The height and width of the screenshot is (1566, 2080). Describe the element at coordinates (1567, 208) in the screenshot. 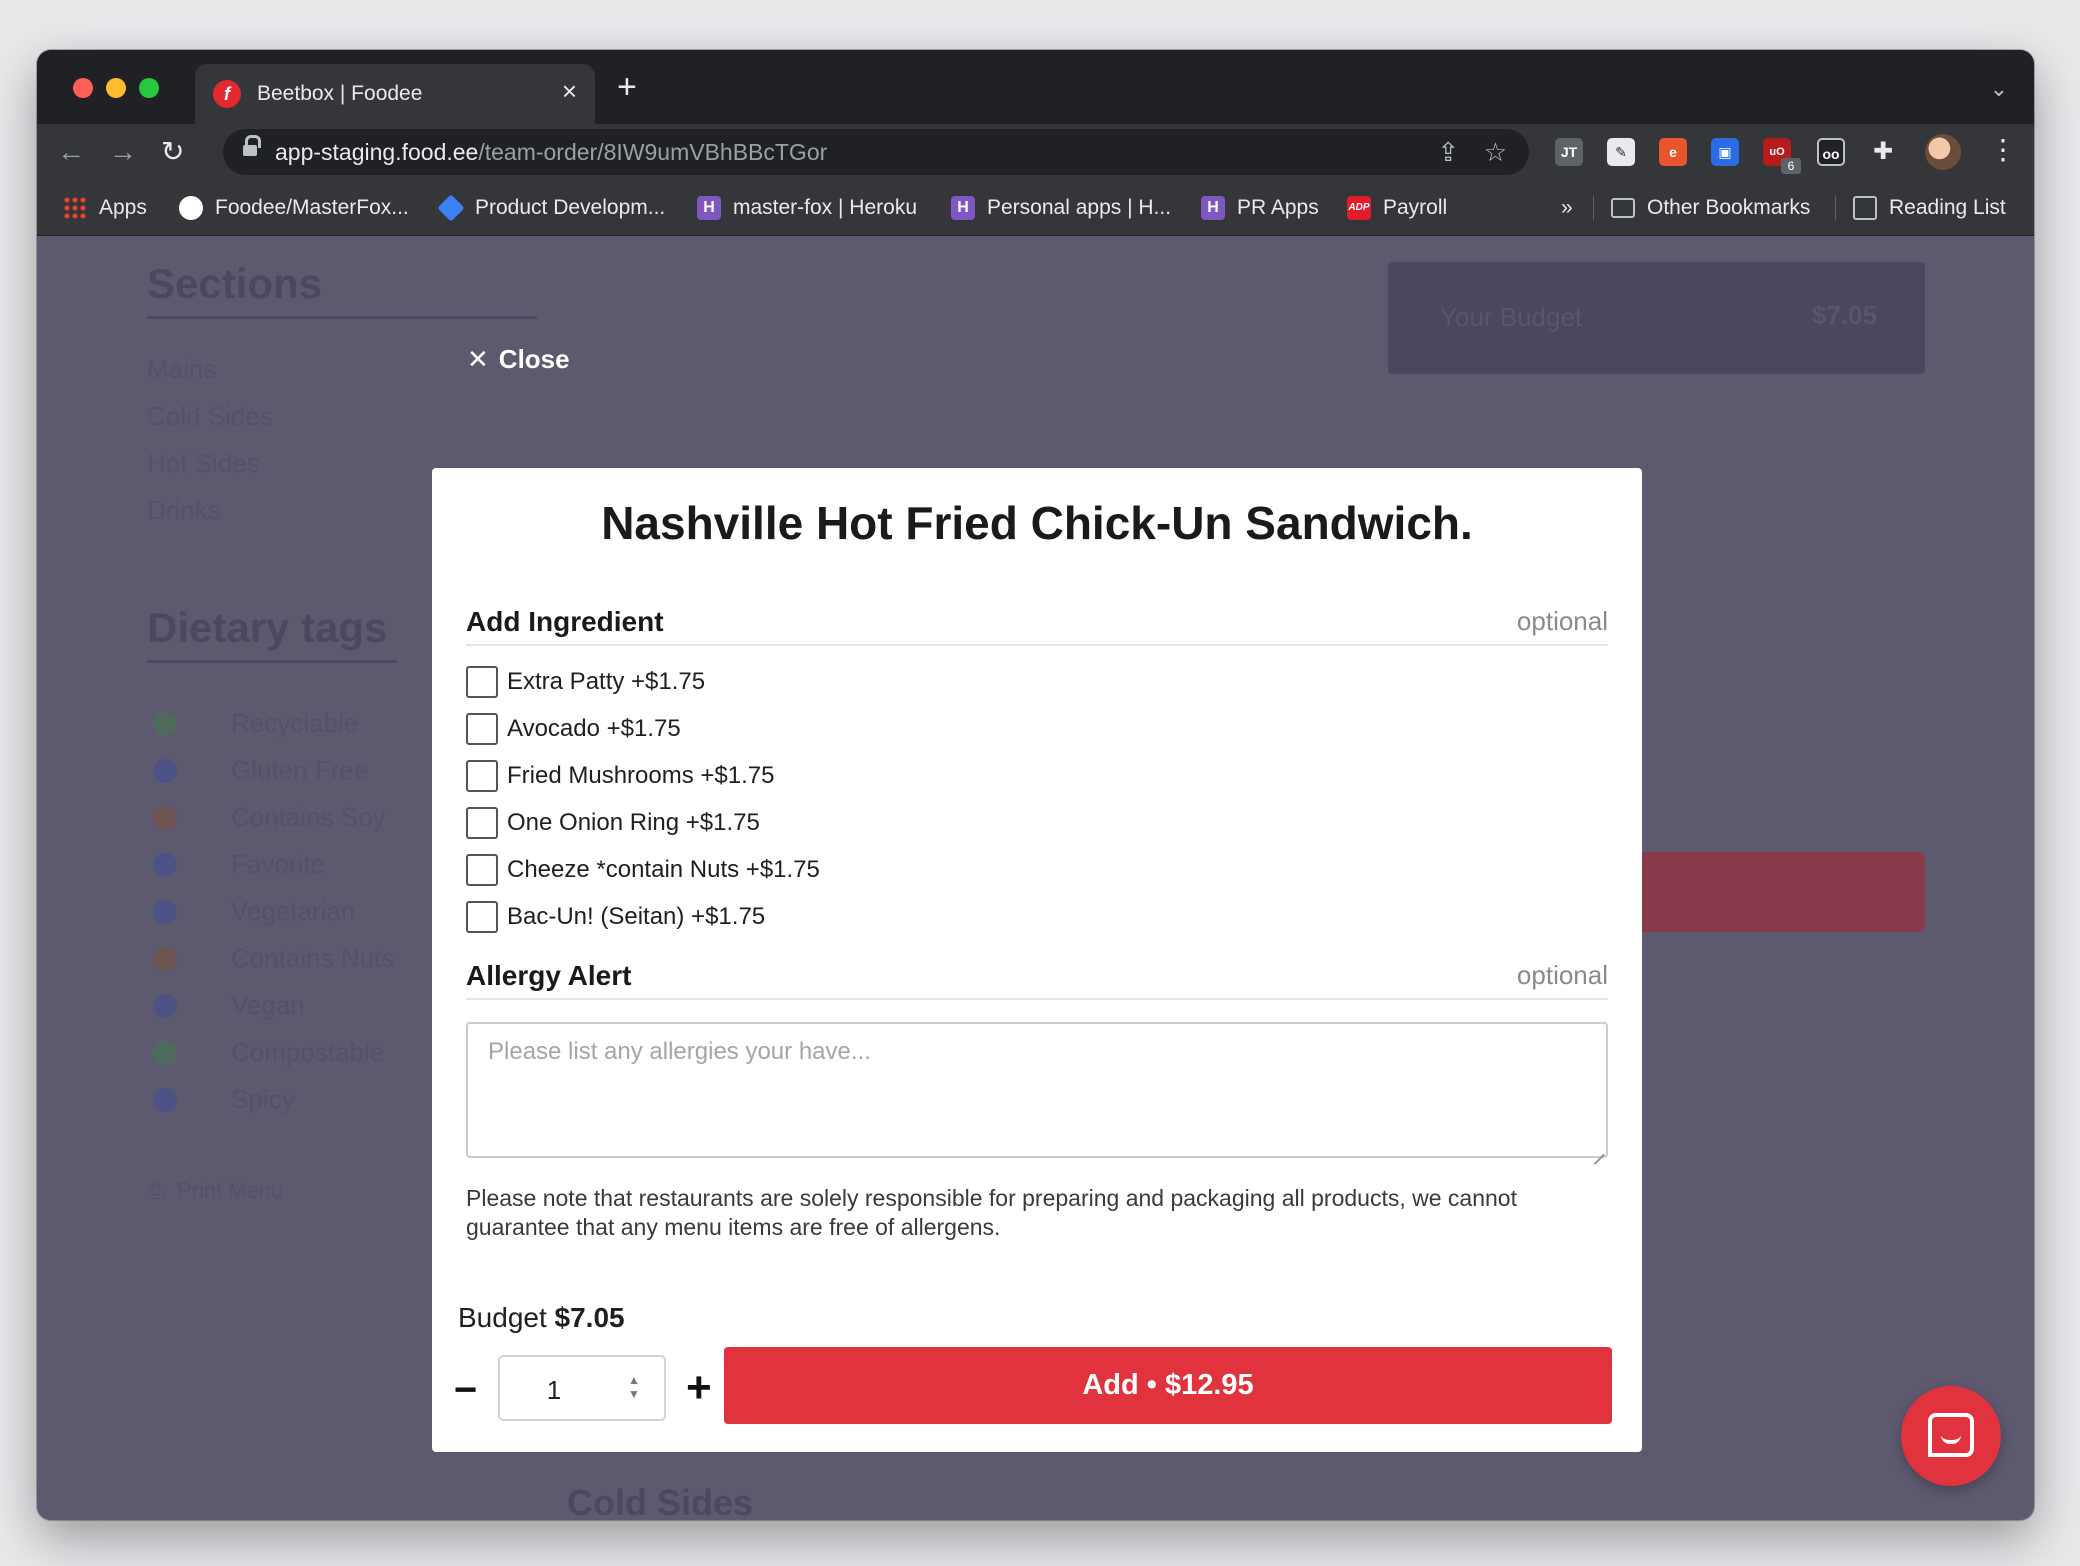

I see `bookmarks-overflow: »` at that location.